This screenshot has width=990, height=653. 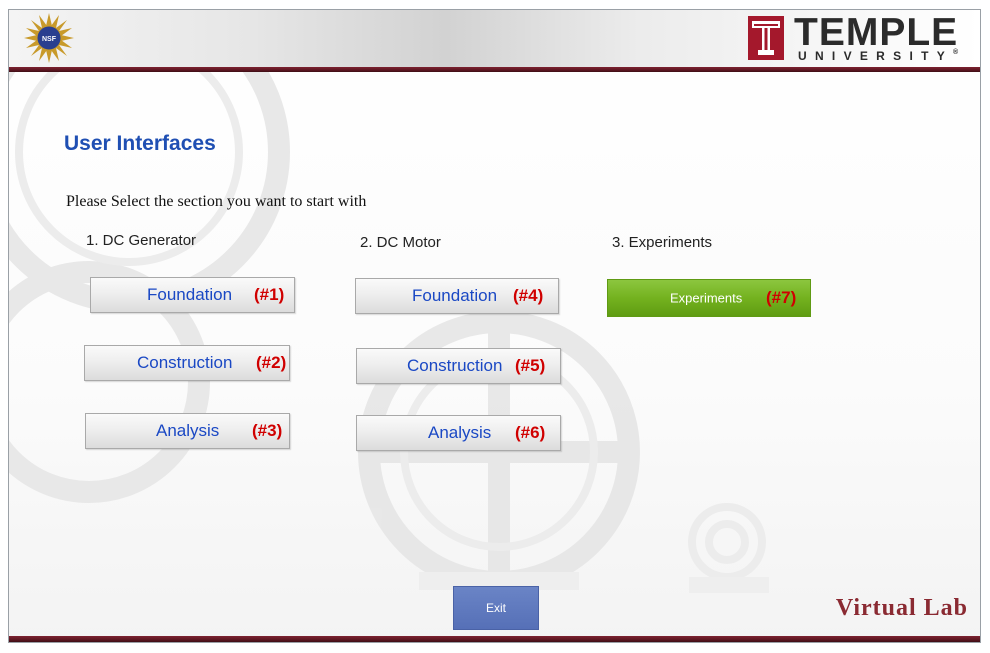 I want to click on header-divider, so click(x=494, y=69).